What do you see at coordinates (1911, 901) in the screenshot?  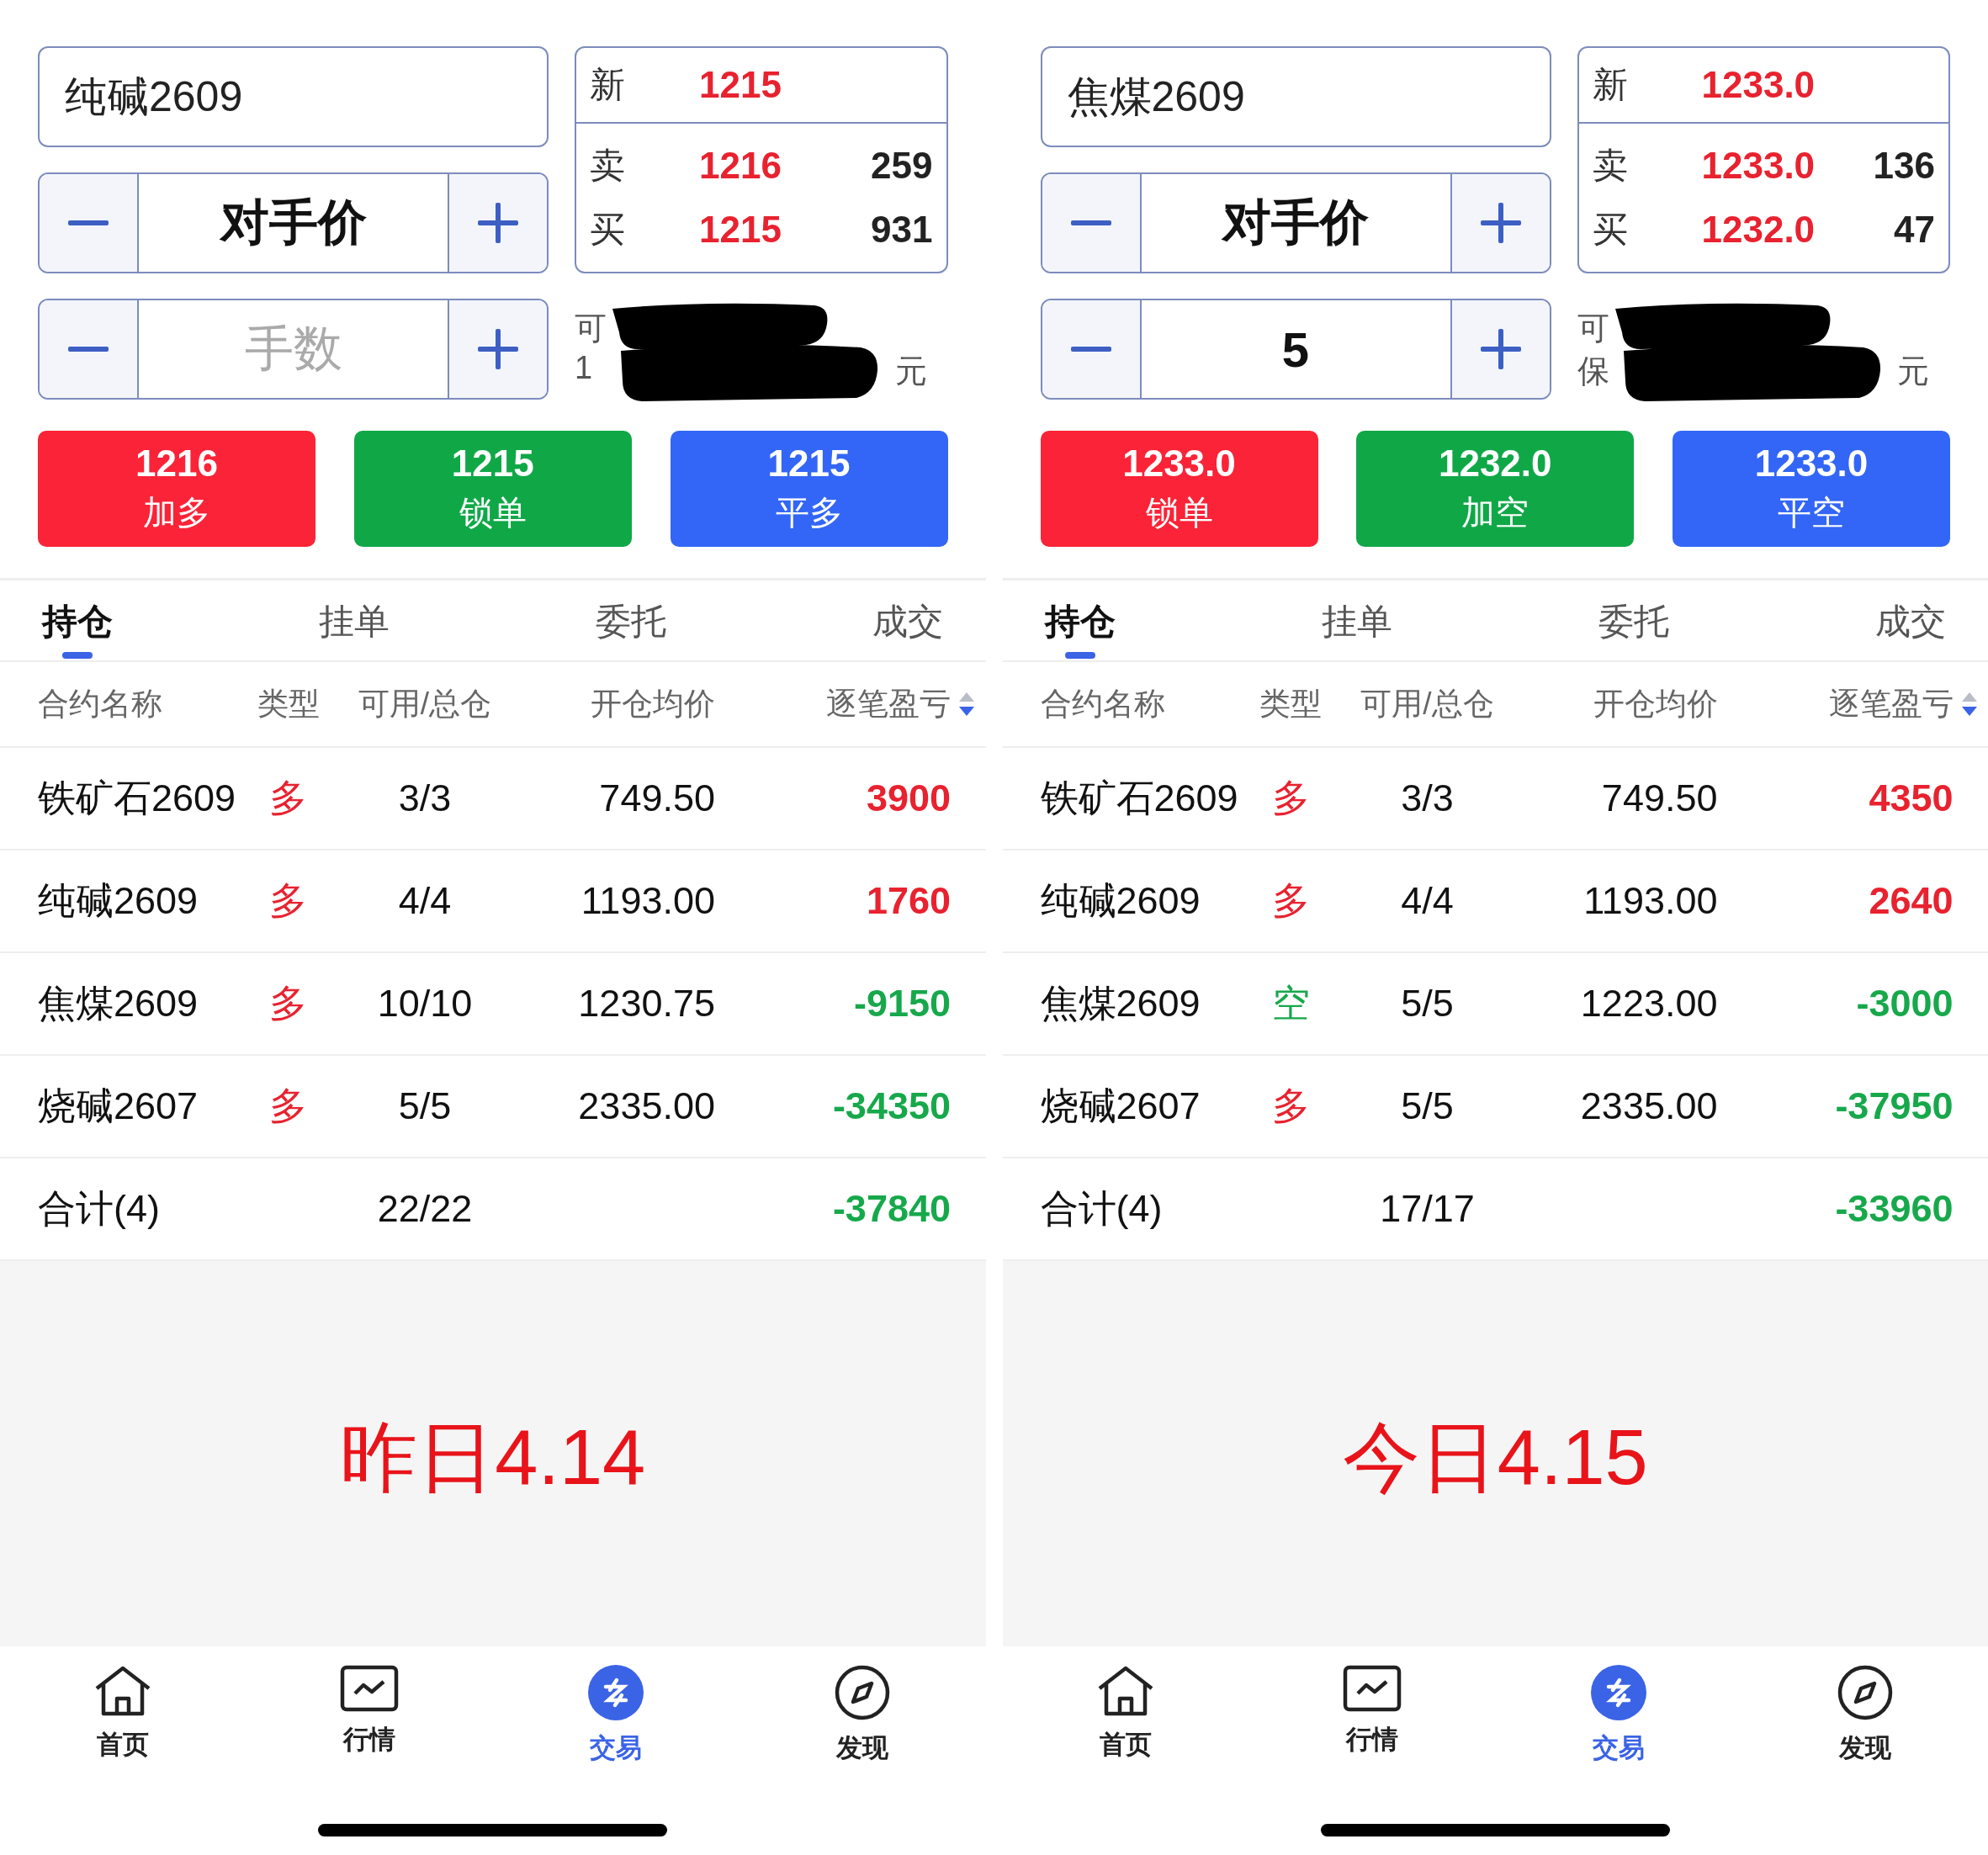 I see `pnl-value: 2640` at bounding box center [1911, 901].